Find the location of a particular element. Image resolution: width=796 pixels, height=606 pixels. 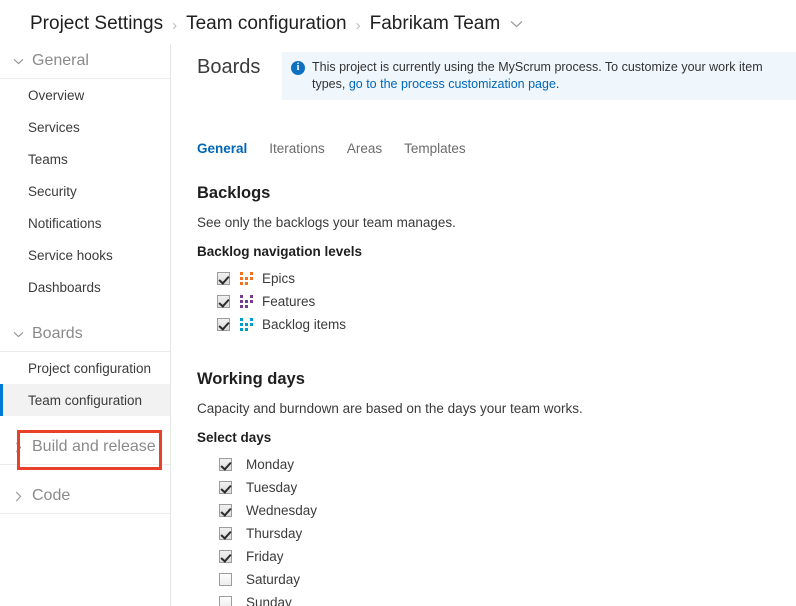

sidebar-item-services: Services is located at coordinates (85, 127).